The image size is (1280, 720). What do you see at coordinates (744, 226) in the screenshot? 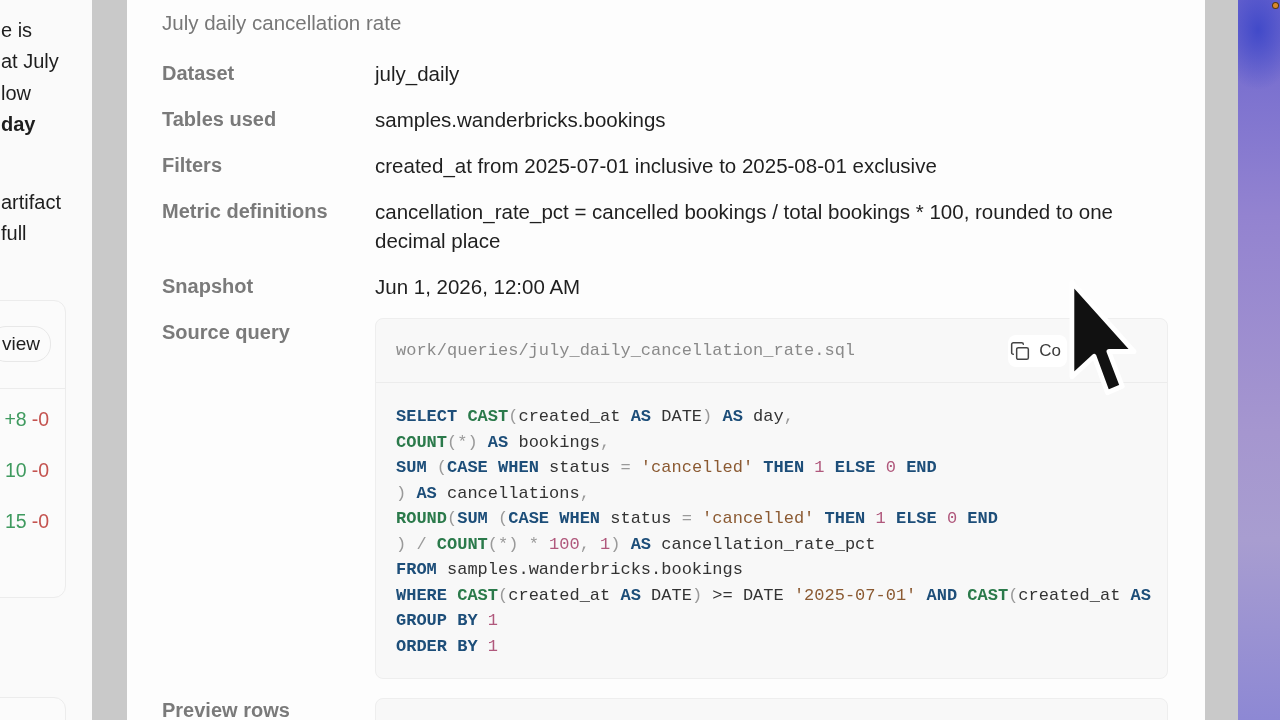
I see `detail-value: cancellation_rate_pct = cancelled bookings / total bookings * 100, rounded to one decimal place` at bounding box center [744, 226].